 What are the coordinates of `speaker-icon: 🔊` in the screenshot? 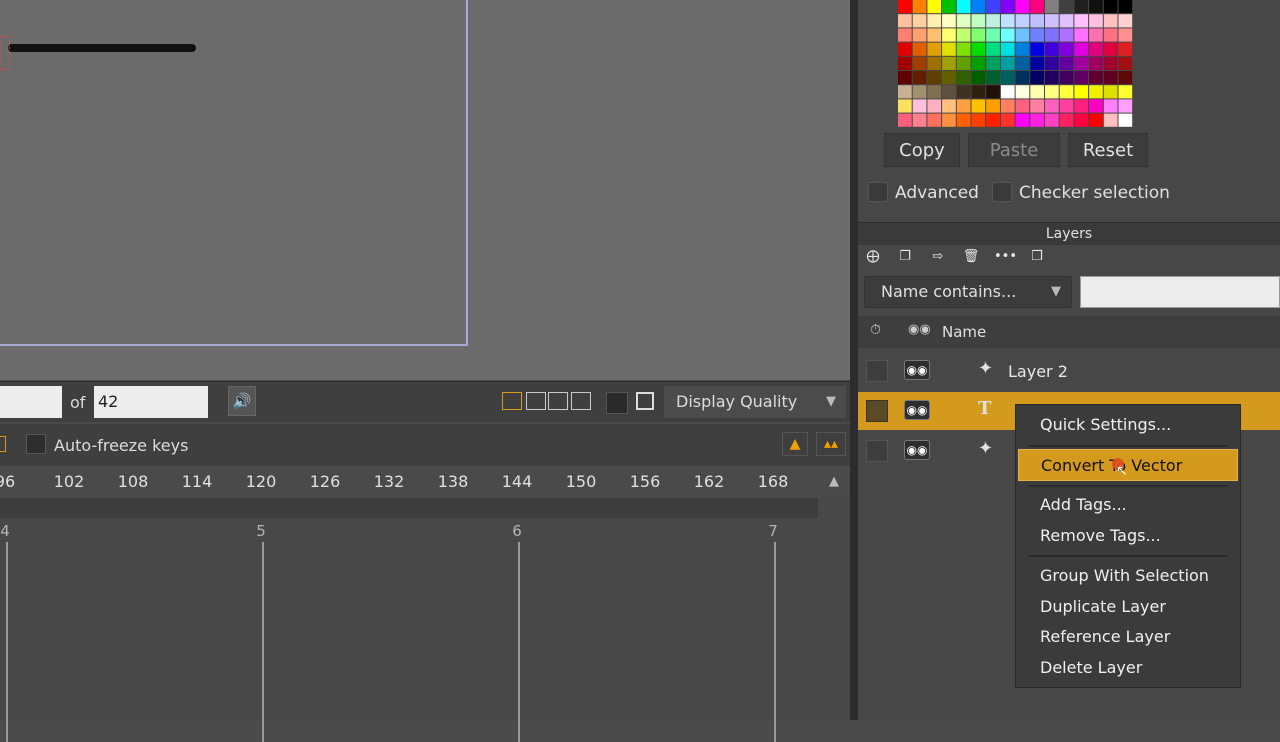 It's located at (242, 401).